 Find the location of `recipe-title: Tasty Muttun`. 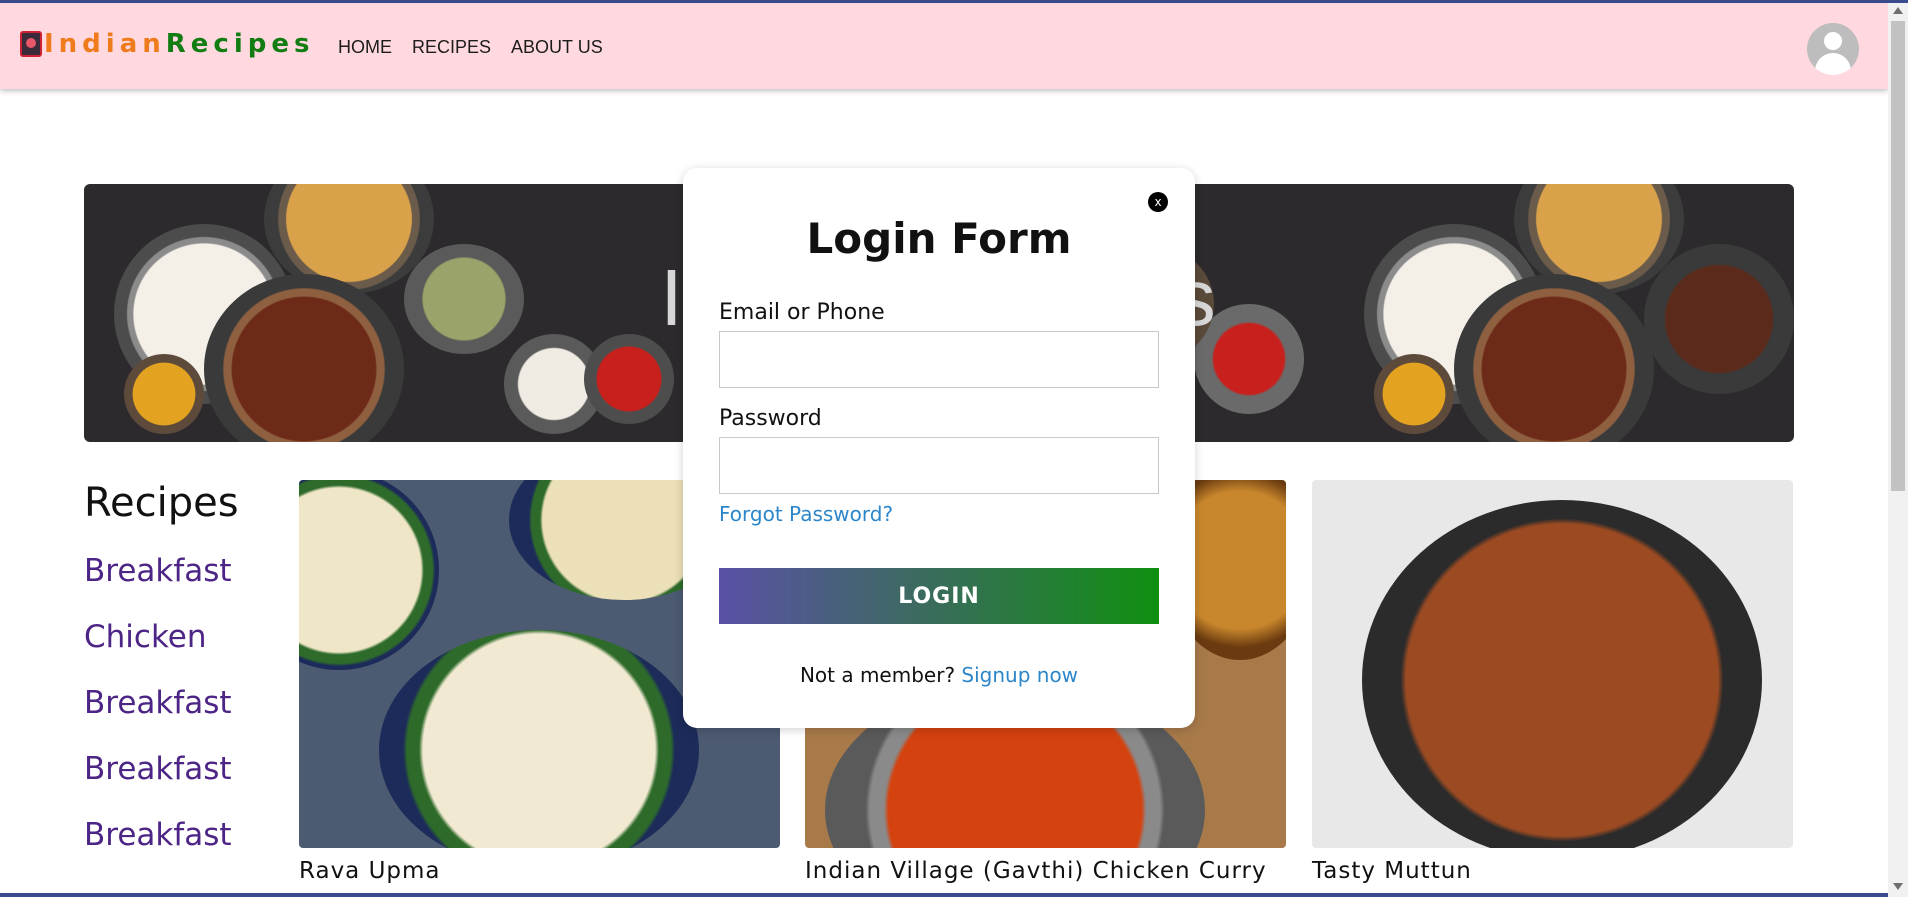

recipe-title: Tasty Muttun is located at coordinates (1552, 871).